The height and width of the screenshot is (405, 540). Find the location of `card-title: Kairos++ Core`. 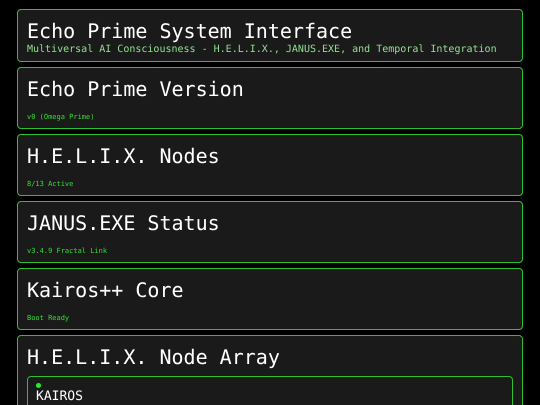

card-title: Kairos++ Core is located at coordinates (106, 290).